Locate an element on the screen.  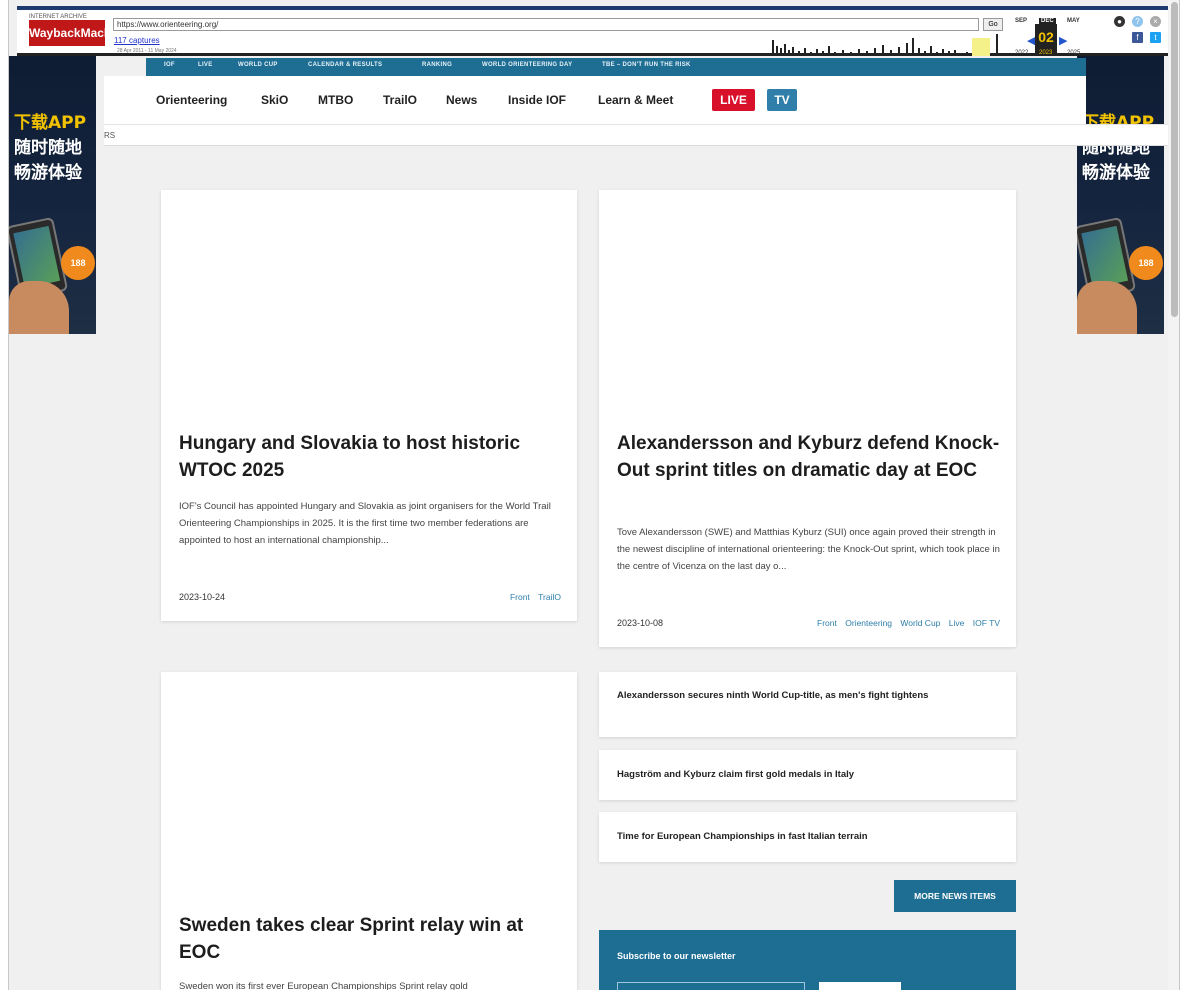
left-ad-badge: 188 is located at coordinates (78, 263).